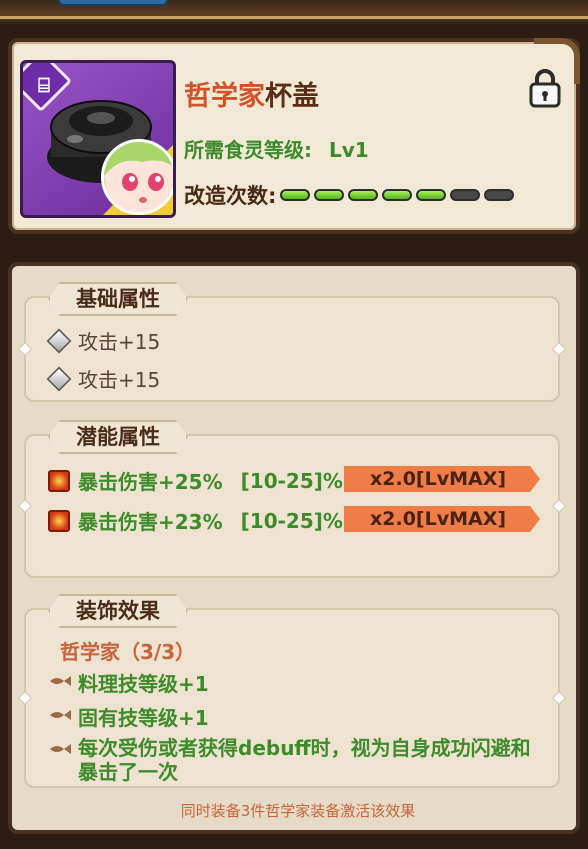 Image resolution: width=588 pixels, height=849 pixels. Describe the element at coordinates (224, 96) in the screenshot. I see `item-name-prefix: 哲学家` at that location.